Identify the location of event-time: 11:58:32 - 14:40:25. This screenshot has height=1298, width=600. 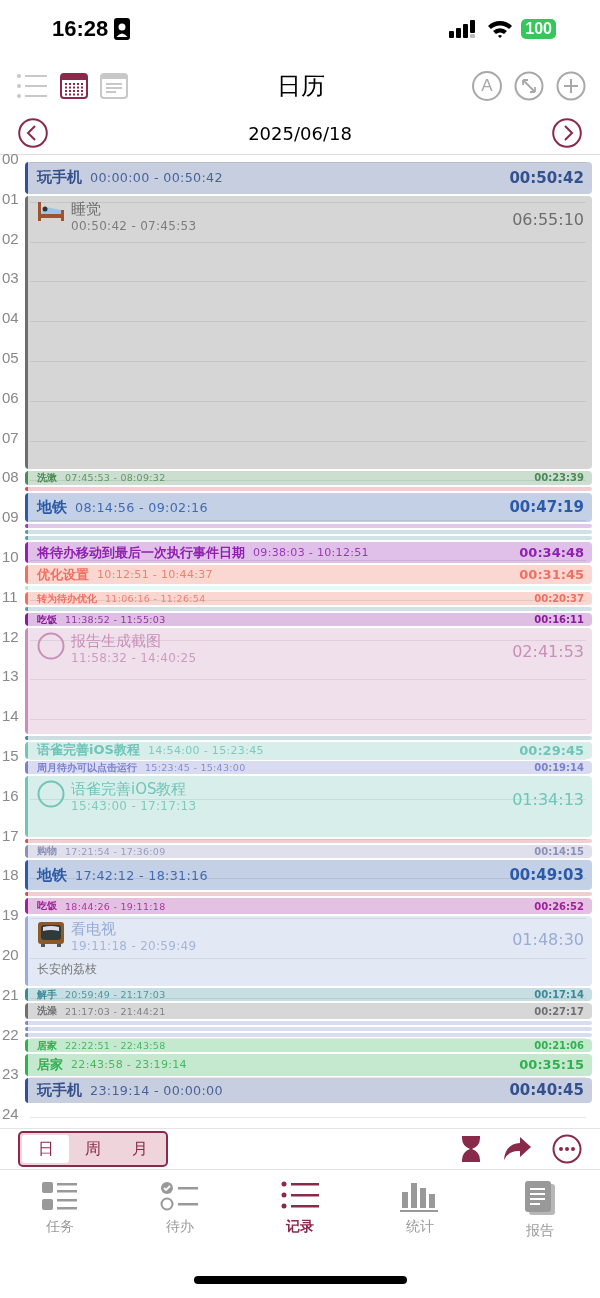
(134, 658).